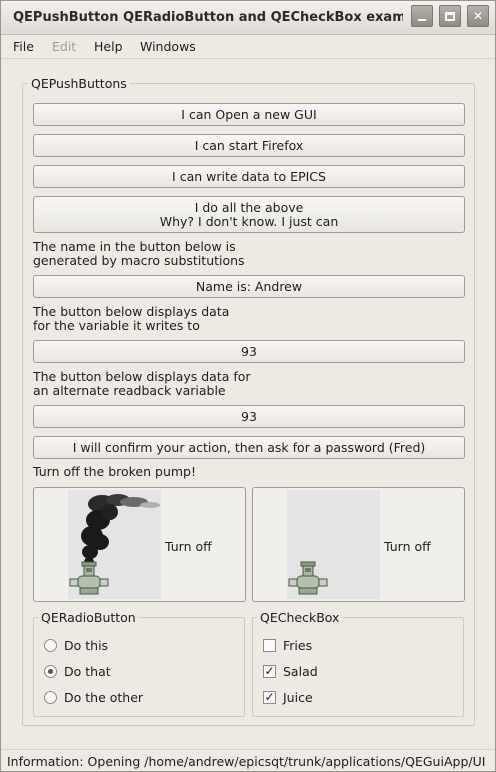 The image size is (496, 772). Describe the element at coordinates (116, 325) in the screenshot. I see `writes-to-description-line2: for the variable it writes to` at that location.